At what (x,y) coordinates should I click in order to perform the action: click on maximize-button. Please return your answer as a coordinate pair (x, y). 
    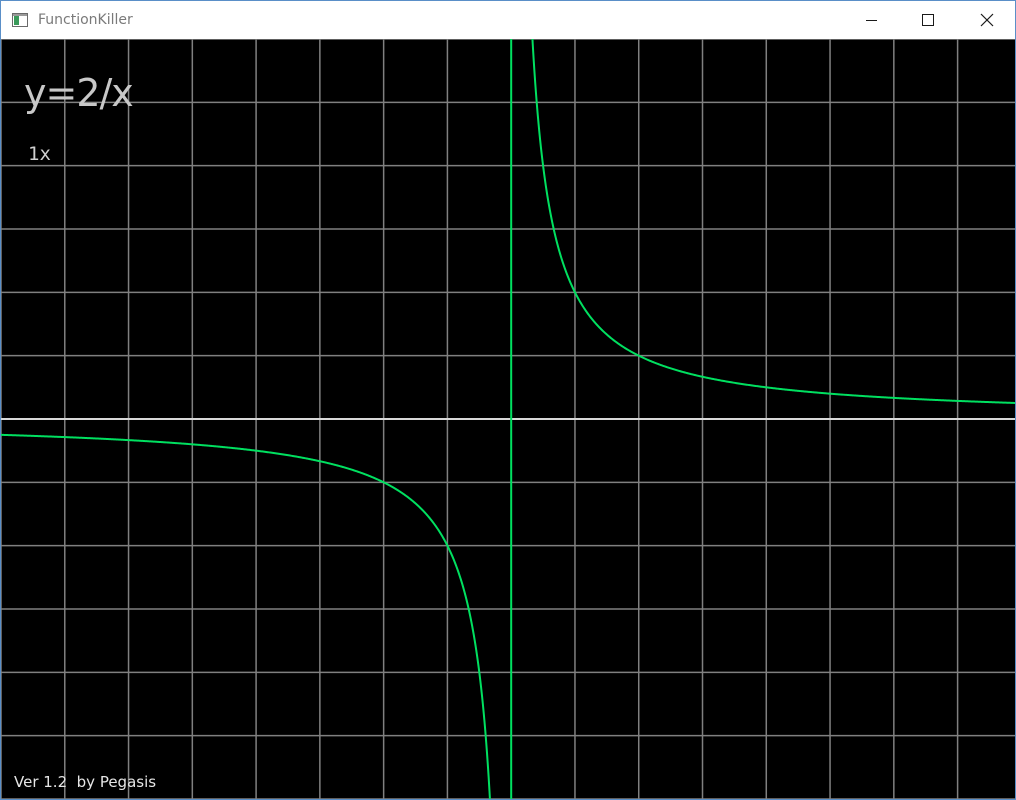
    Looking at the image, I should click on (930, 20).